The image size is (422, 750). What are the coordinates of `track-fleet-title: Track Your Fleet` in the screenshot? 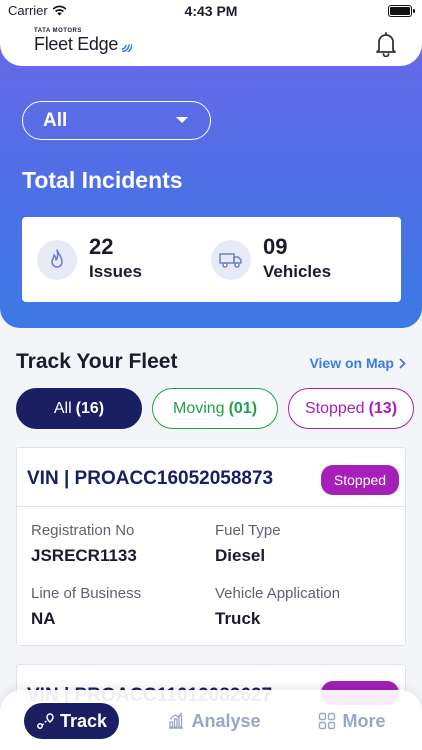 It's located at (97, 361).